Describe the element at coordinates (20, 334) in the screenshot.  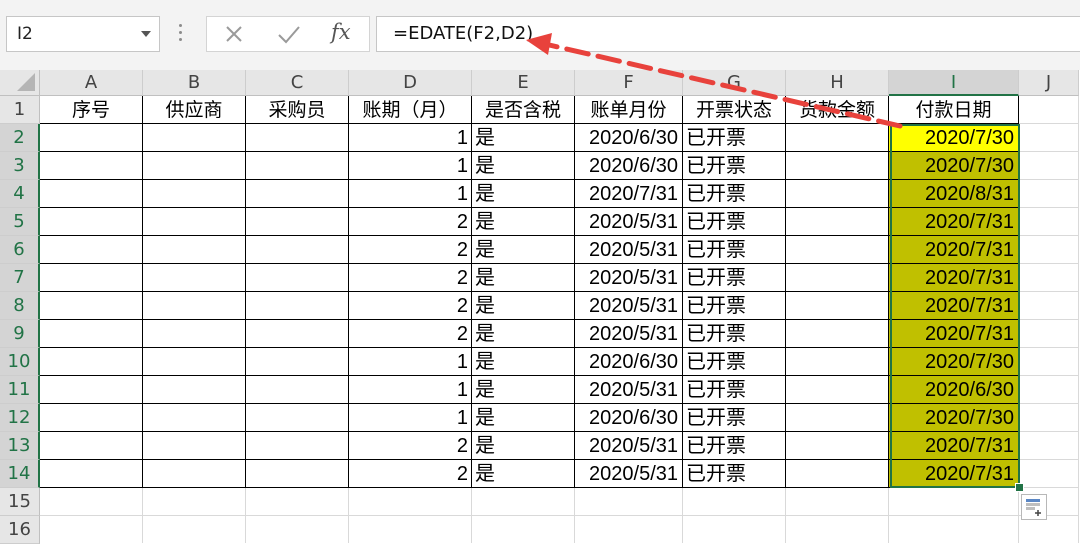
I see `row-header-9: 9` at that location.